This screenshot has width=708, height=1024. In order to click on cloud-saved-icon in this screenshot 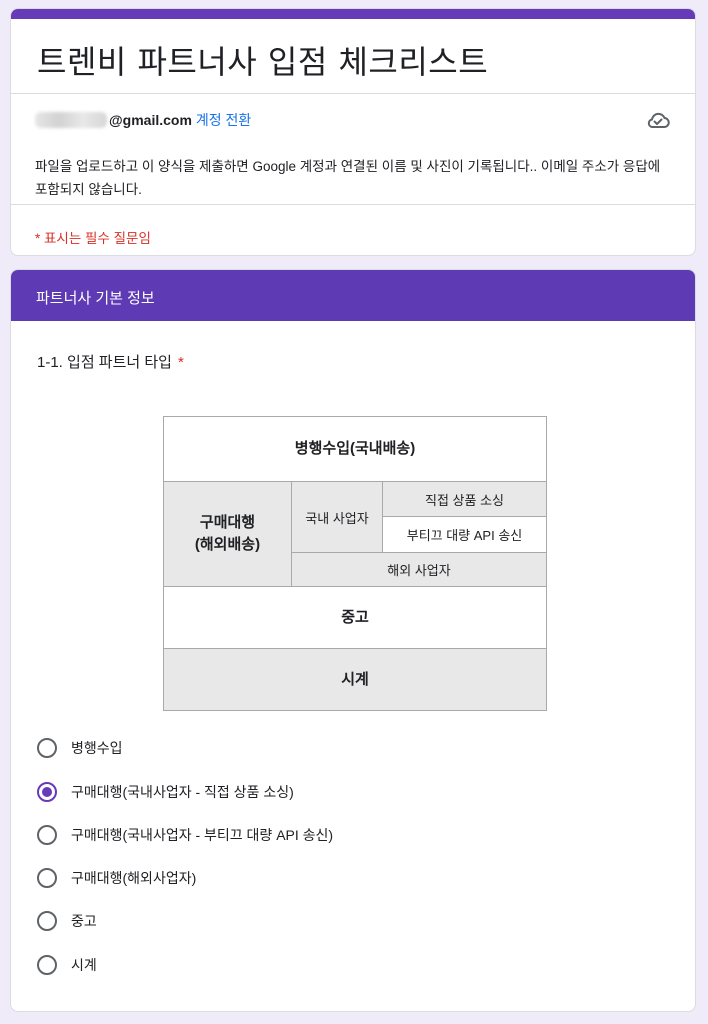, I will do `click(658, 120)`.